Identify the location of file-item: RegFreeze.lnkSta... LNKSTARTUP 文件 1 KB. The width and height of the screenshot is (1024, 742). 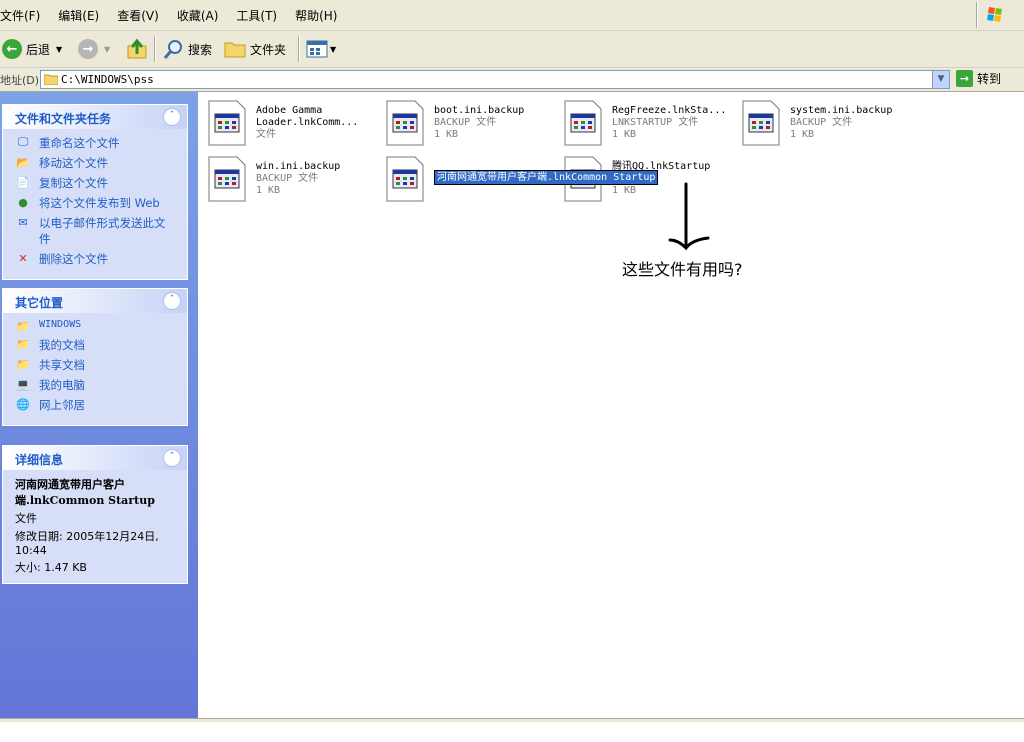
(640, 121).